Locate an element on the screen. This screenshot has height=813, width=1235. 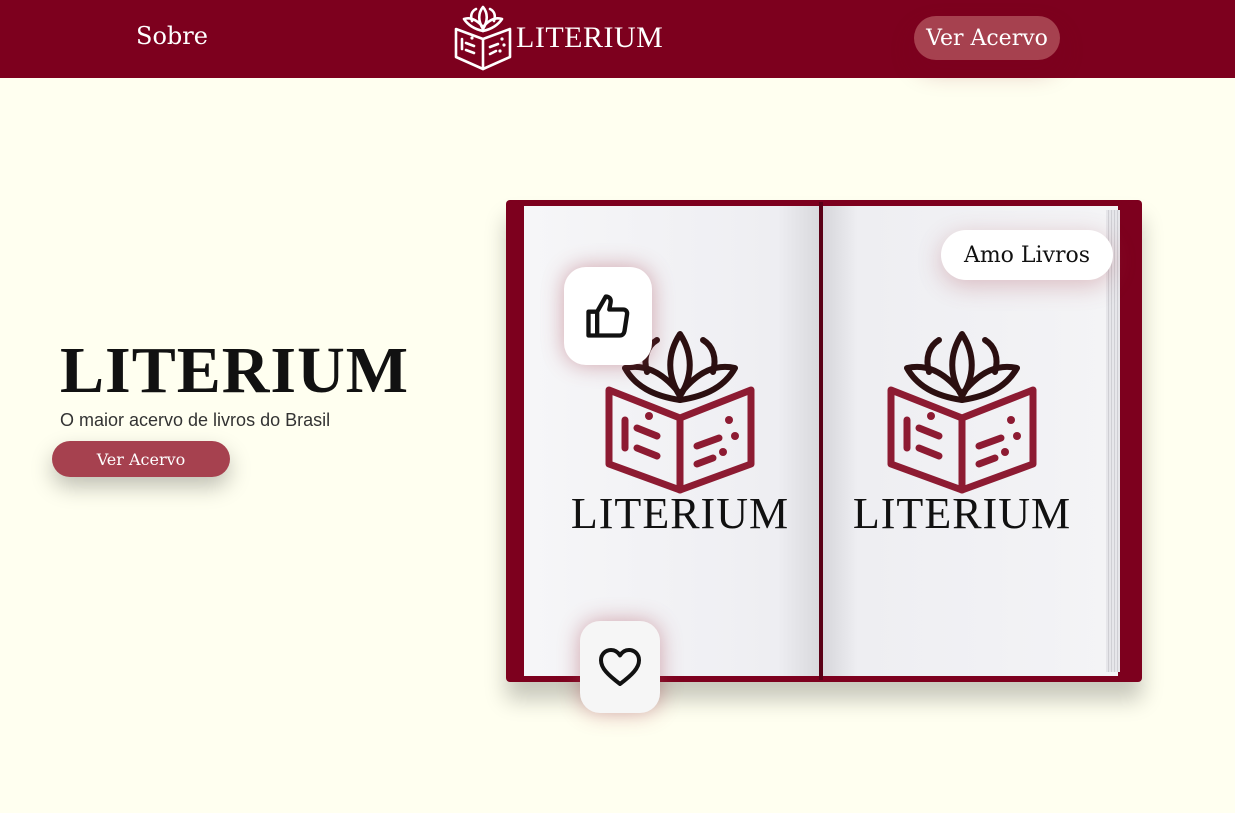
right-page-logo-text: LITERIUM is located at coordinates (962, 513).